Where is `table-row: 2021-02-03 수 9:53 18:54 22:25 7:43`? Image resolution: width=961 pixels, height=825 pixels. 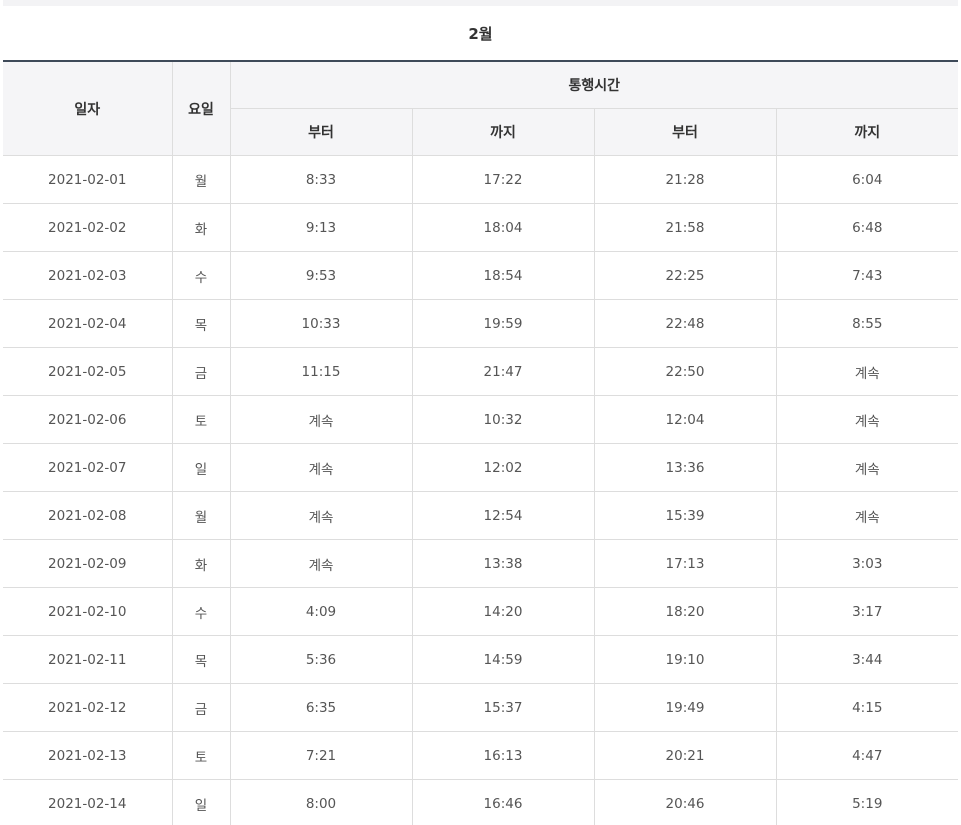 table-row: 2021-02-03 수 9:53 18:54 22:25 7:43 is located at coordinates (481, 275).